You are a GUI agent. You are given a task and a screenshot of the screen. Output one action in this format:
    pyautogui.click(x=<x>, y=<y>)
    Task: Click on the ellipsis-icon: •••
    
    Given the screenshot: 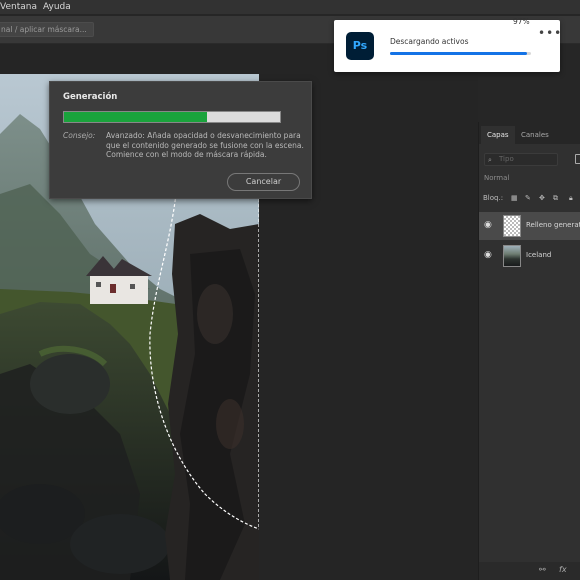 What is the action you would take?
    pyautogui.click(x=550, y=33)
    